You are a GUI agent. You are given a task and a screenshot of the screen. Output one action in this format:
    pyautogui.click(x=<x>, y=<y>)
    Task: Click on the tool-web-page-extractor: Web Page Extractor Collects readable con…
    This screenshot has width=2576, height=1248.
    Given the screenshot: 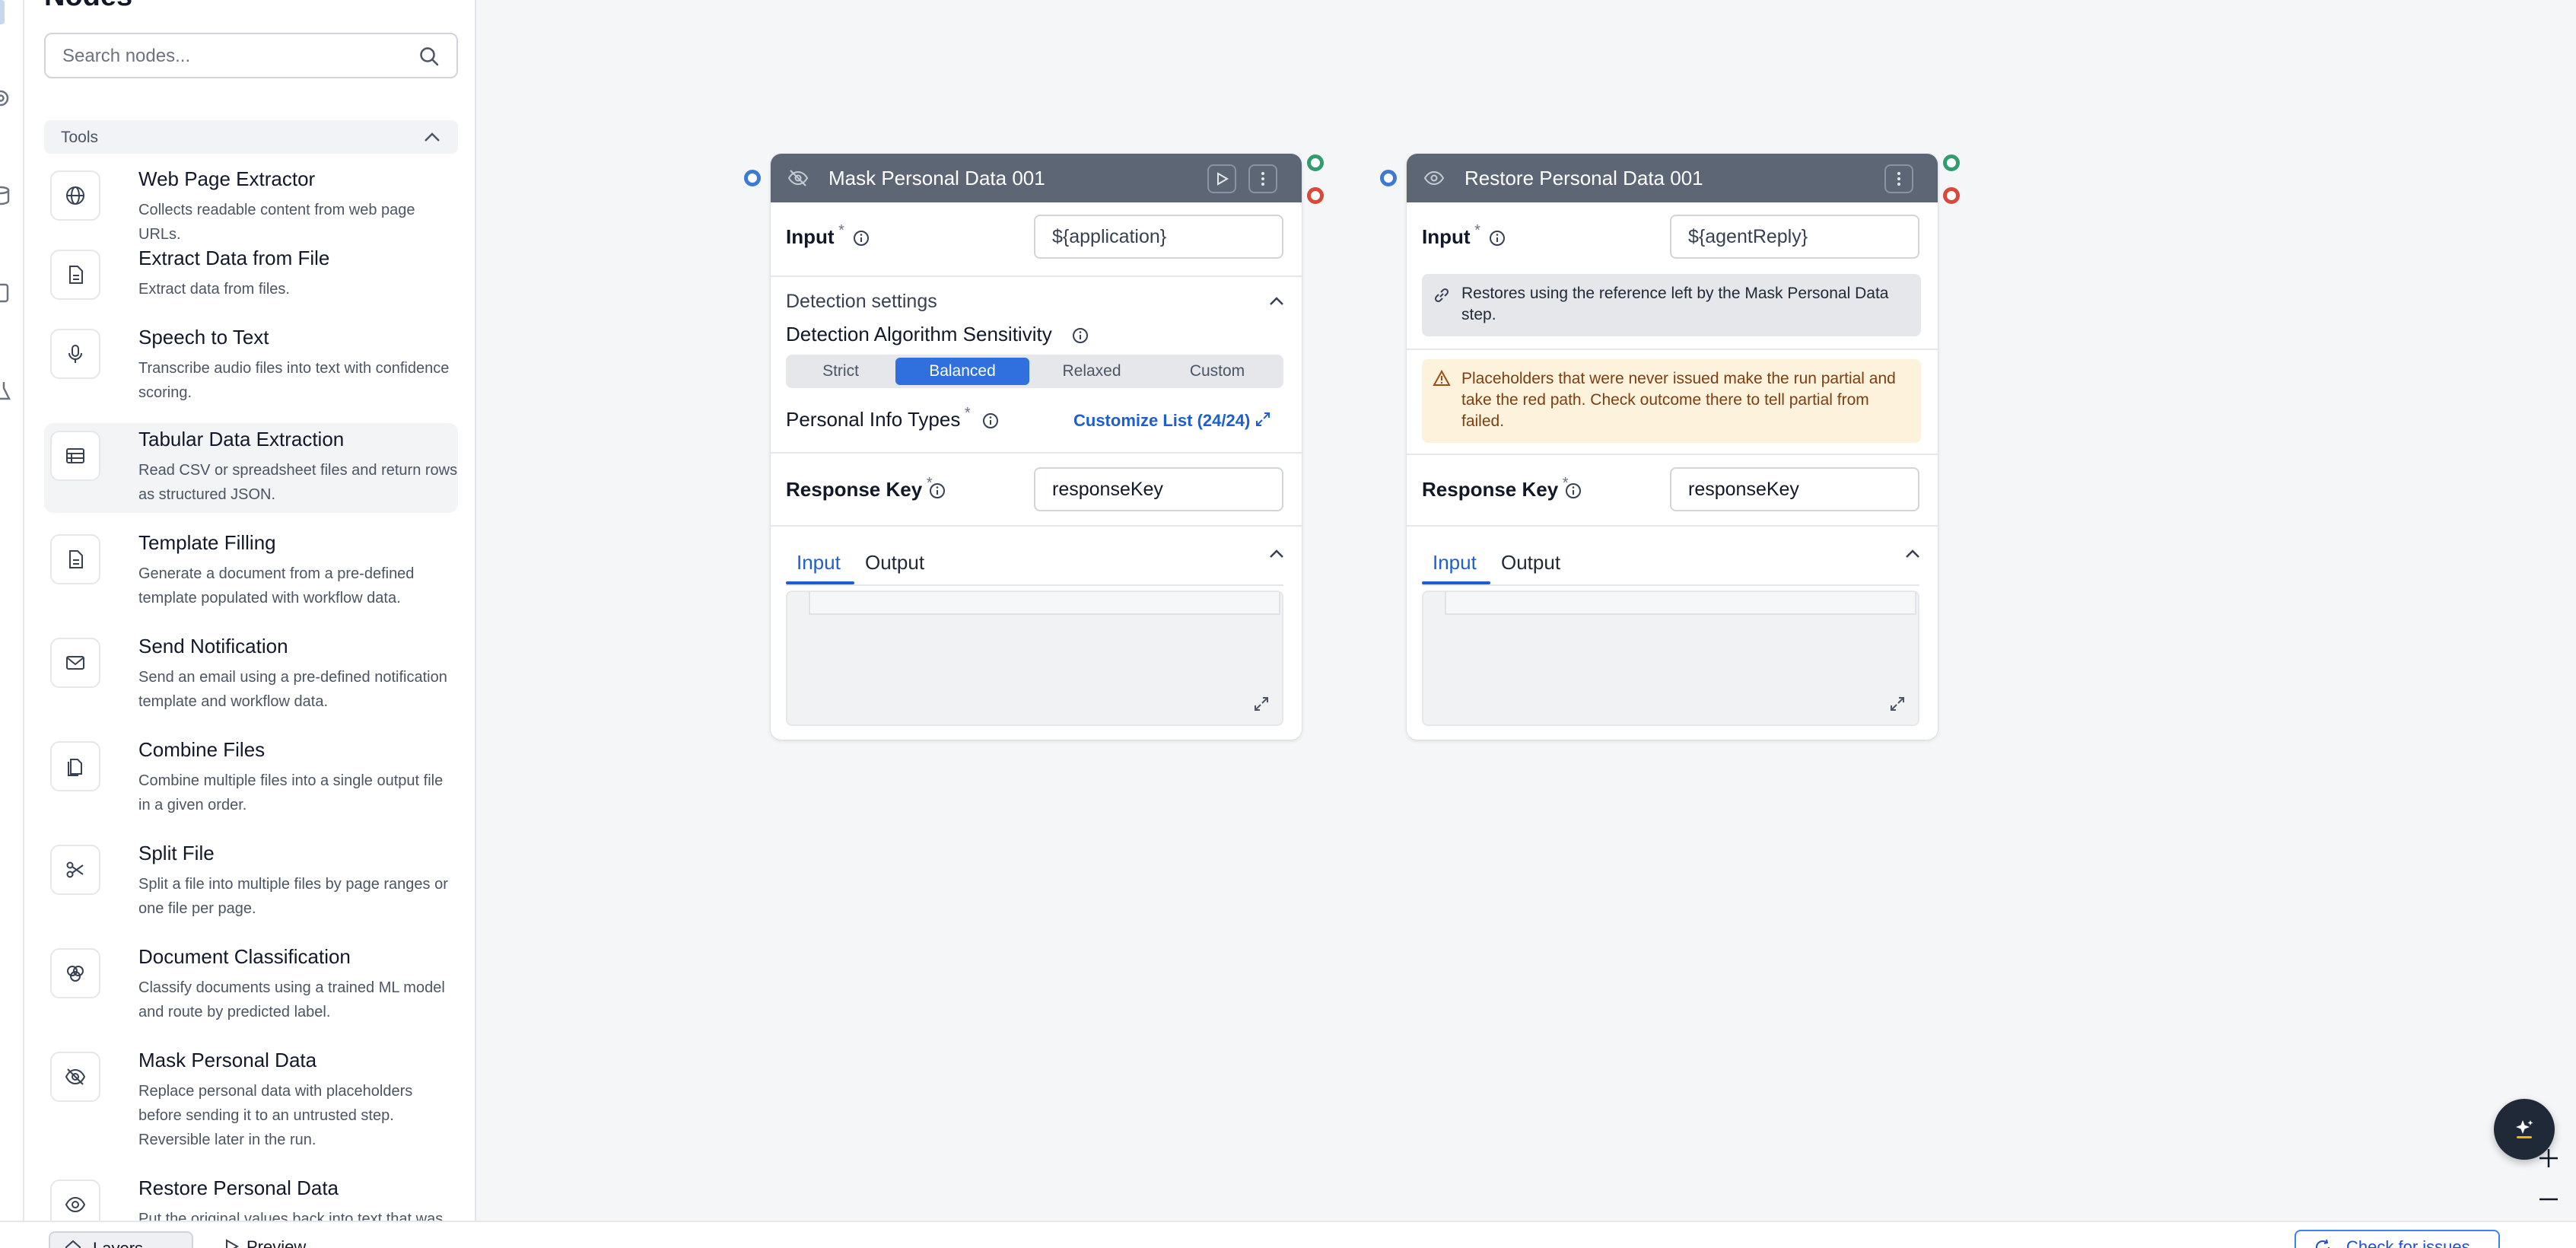 What is the action you would take?
    pyautogui.click(x=251, y=203)
    